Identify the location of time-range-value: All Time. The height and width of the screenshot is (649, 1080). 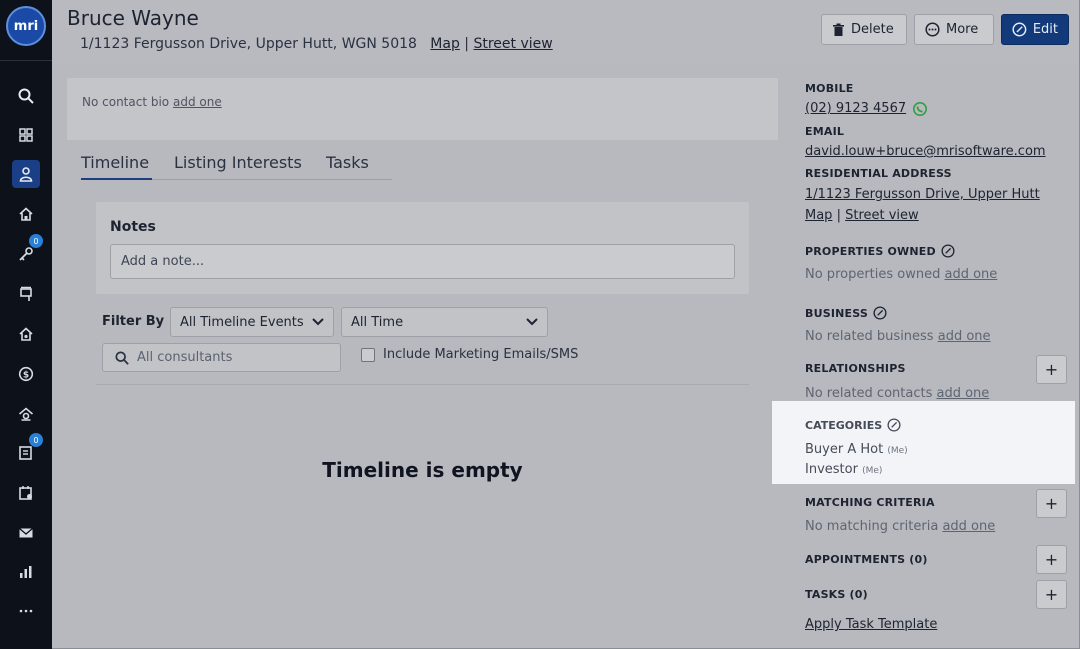
(377, 322).